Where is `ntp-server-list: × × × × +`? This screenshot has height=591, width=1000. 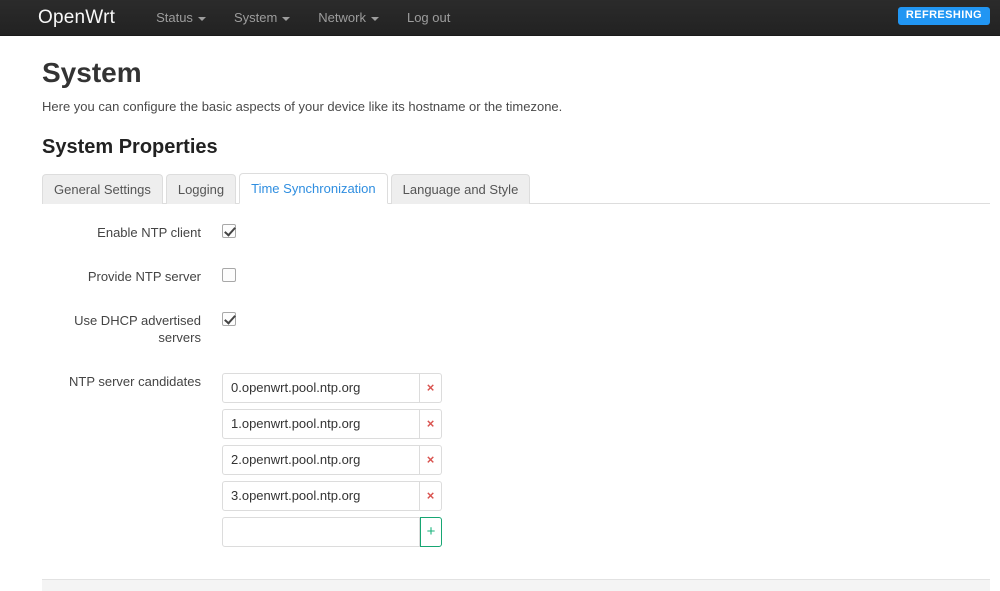
ntp-server-list: × × × × + is located at coordinates (332, 462).